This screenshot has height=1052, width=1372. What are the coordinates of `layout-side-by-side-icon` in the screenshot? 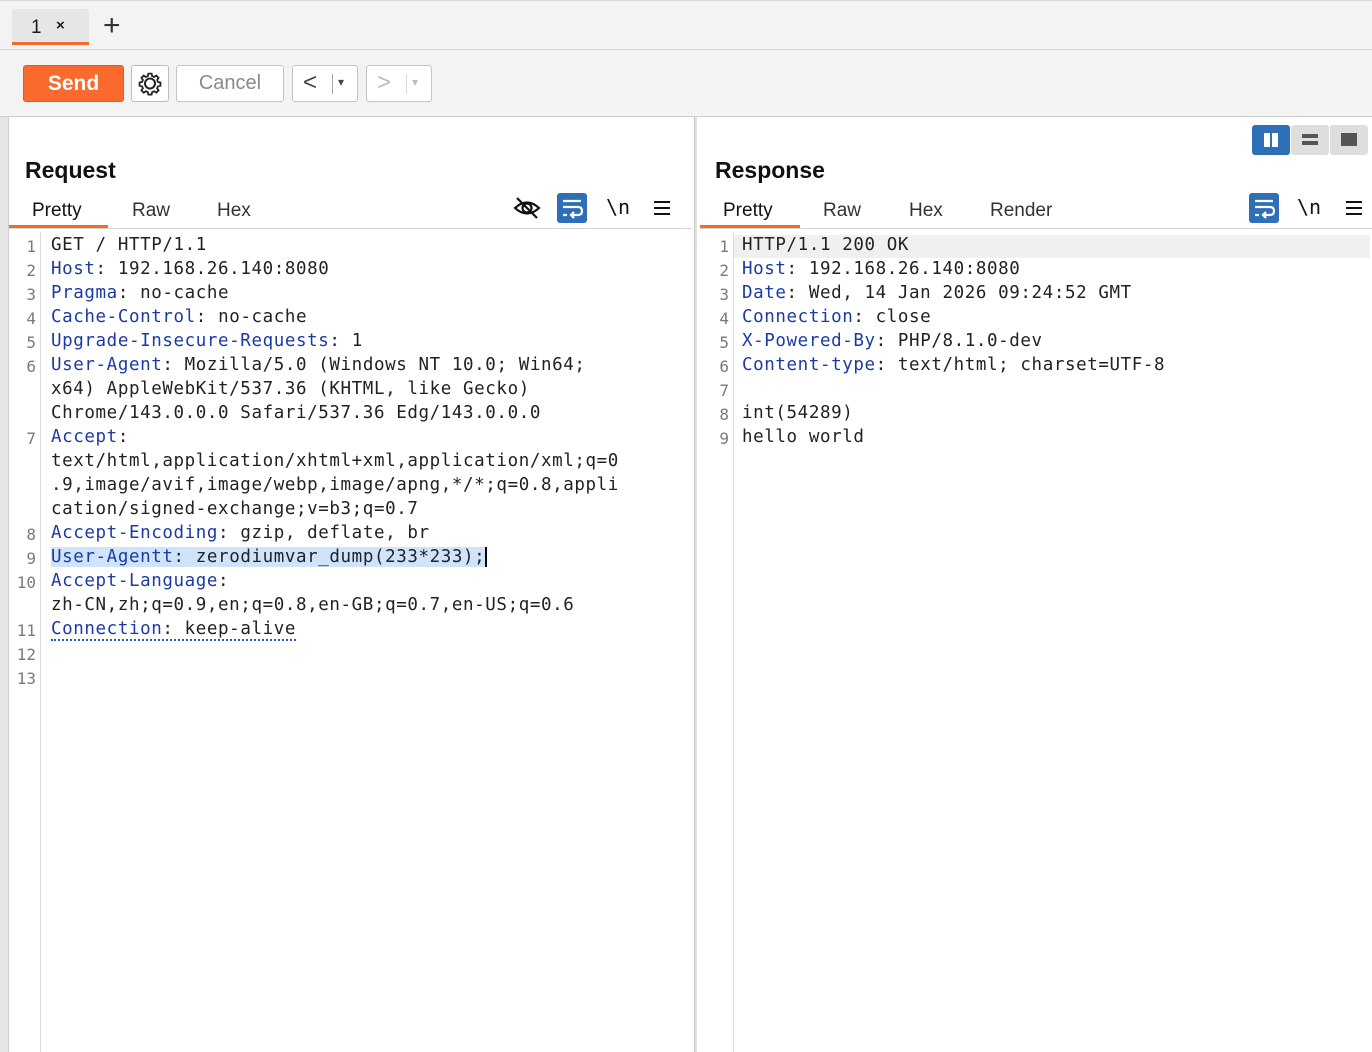 It's located at (1271, 140).